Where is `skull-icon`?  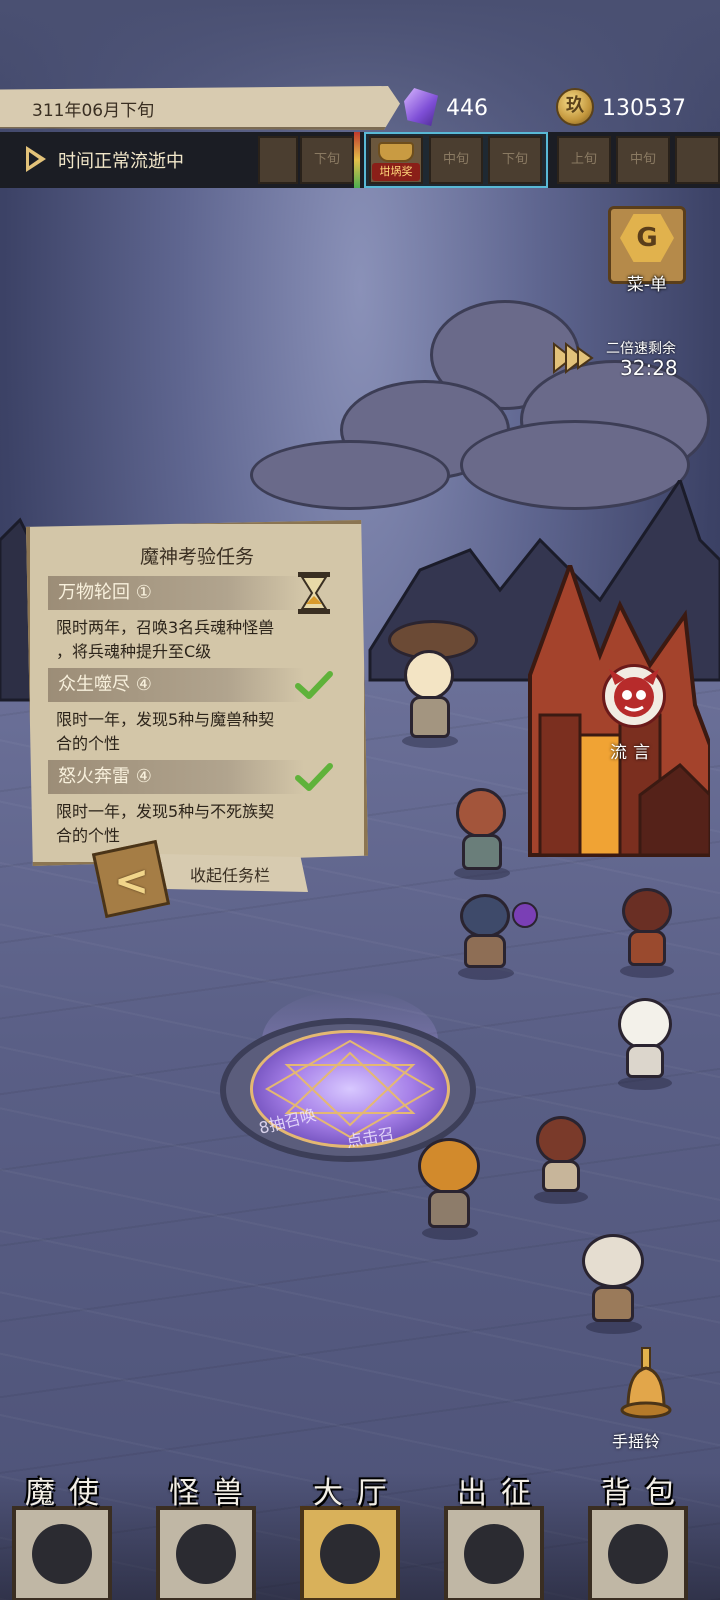
skull-icon is located at coordinates (62, 1554).